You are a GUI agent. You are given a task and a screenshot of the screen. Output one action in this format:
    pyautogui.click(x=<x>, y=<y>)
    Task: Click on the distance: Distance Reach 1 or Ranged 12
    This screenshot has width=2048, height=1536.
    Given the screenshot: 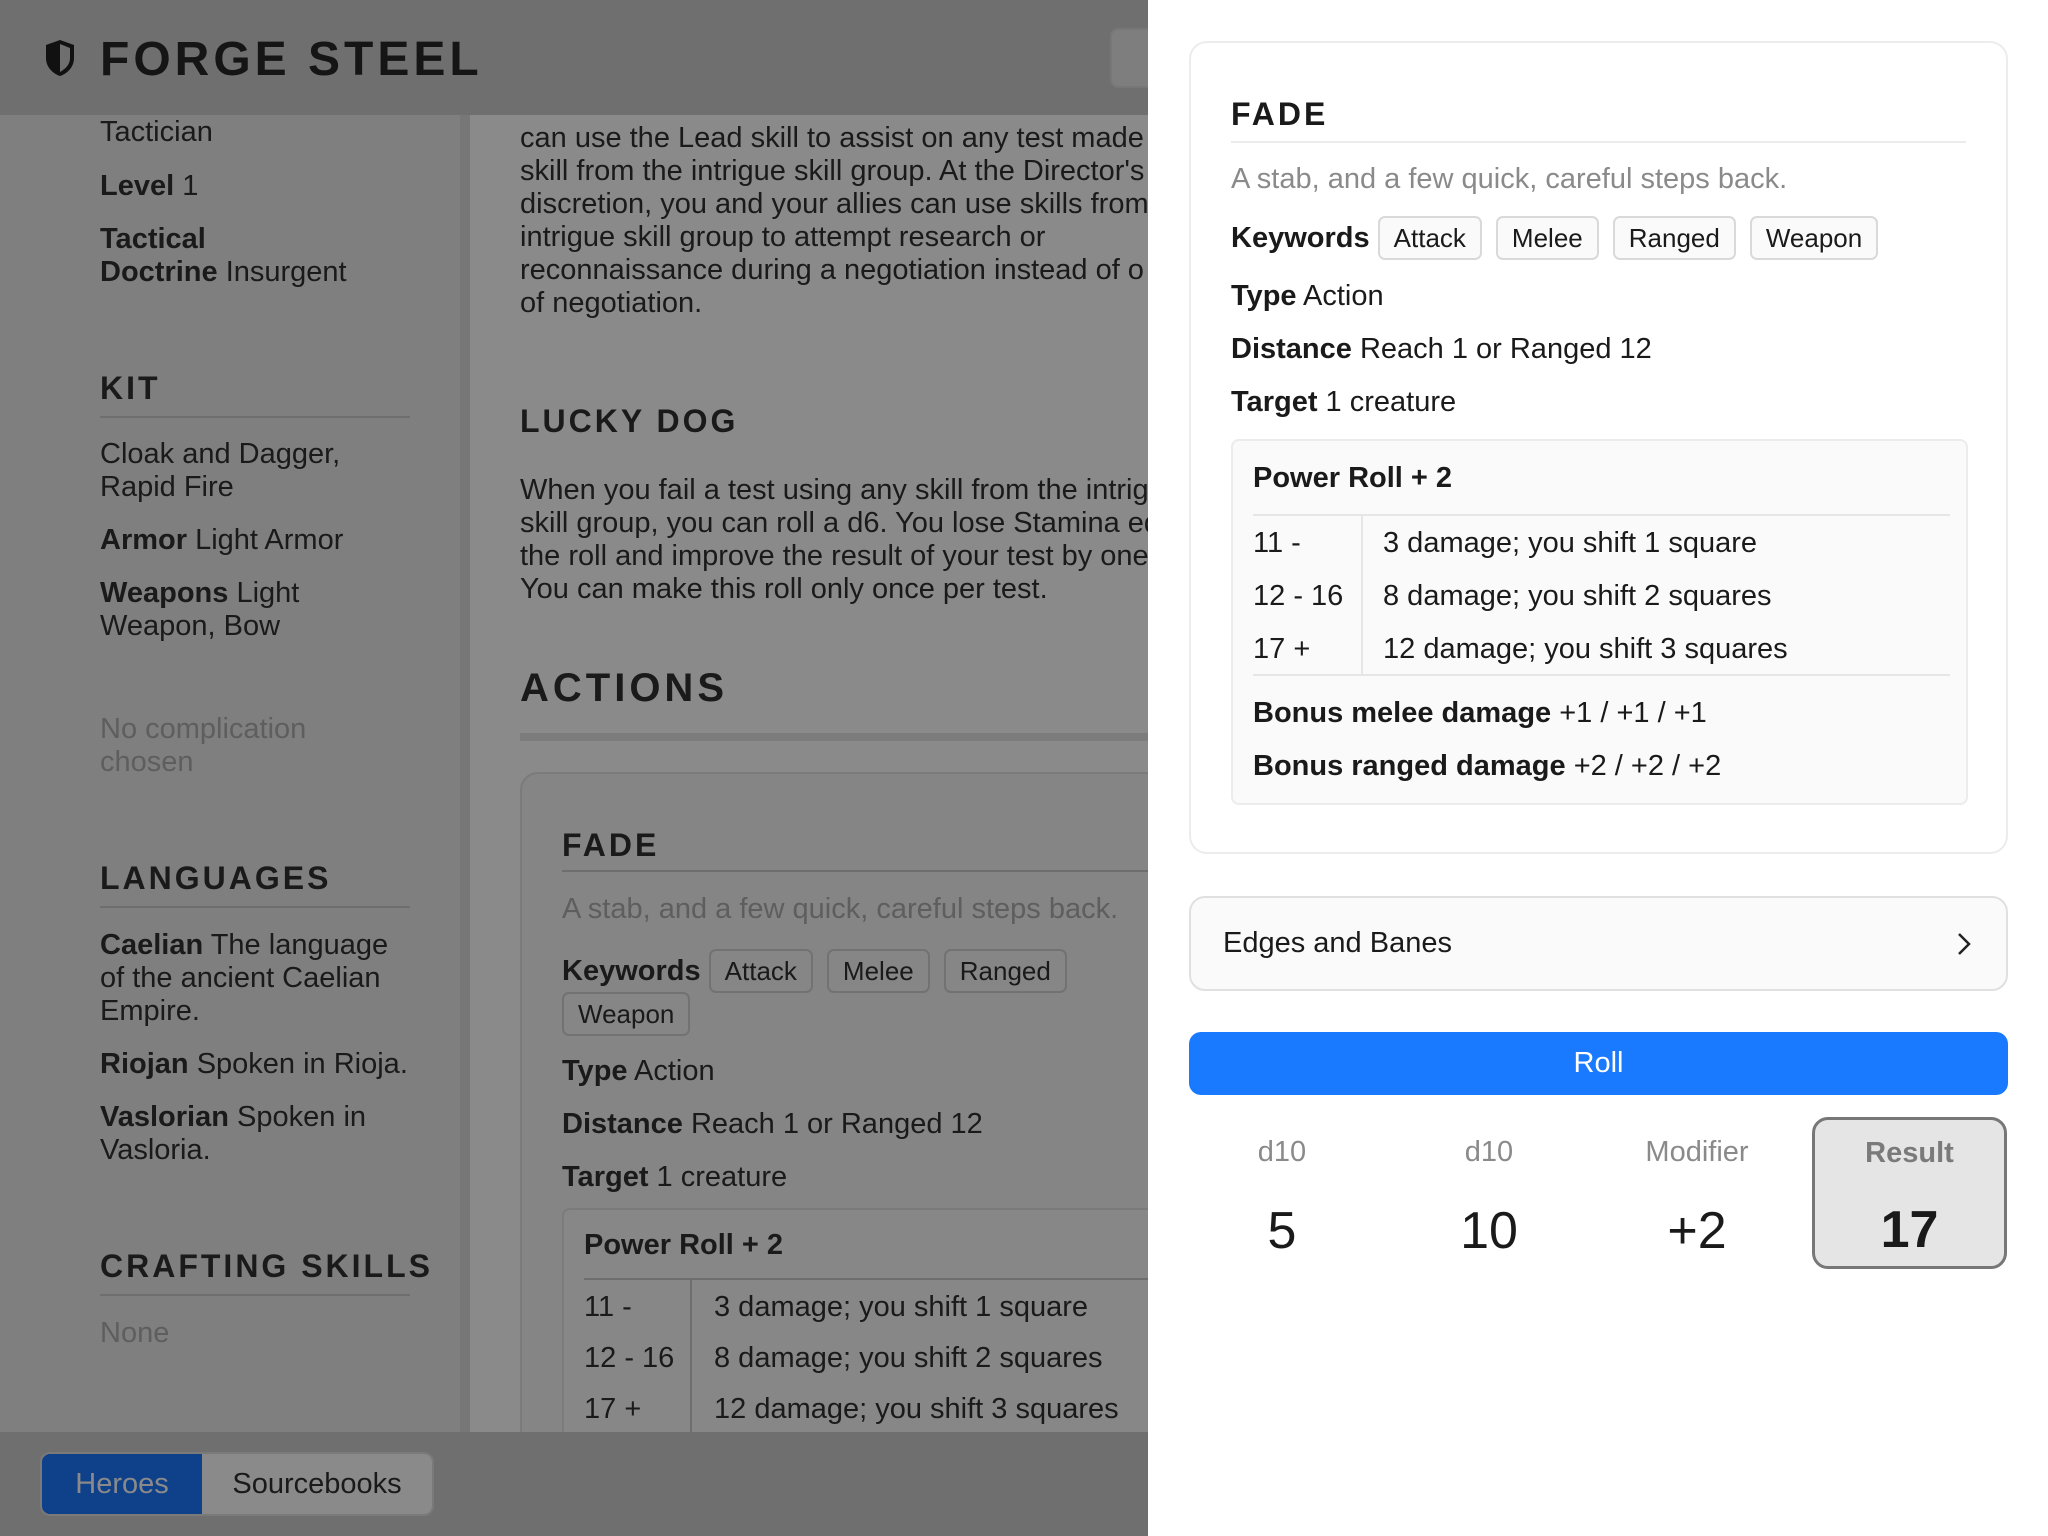 What is the action you would take?
    pyautogui.click(x=1441, y=349)
    